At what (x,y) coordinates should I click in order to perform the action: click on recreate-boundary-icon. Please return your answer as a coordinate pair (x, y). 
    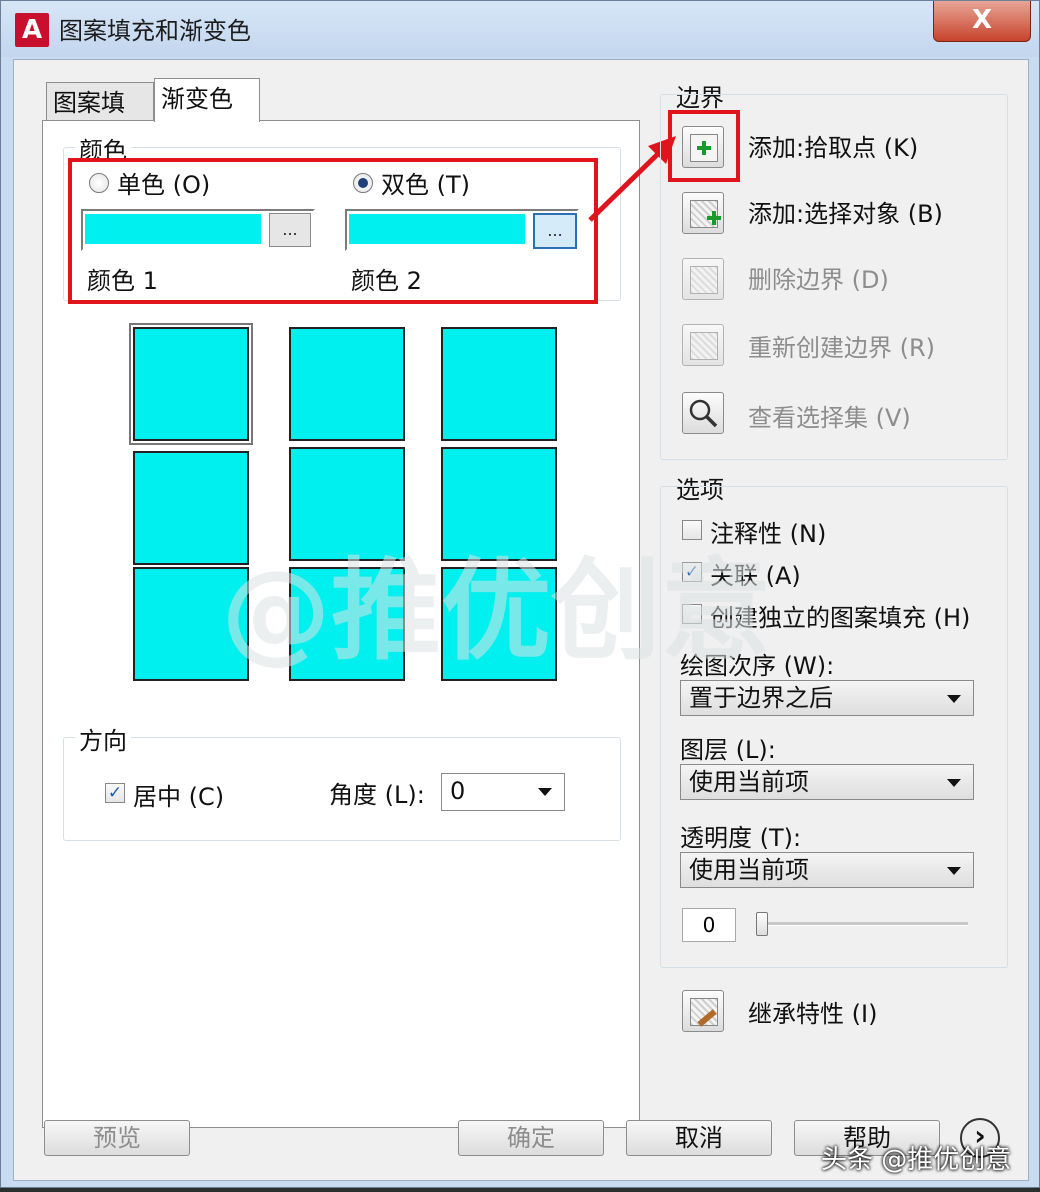
    Looking at the image, I should click on (704, 346).